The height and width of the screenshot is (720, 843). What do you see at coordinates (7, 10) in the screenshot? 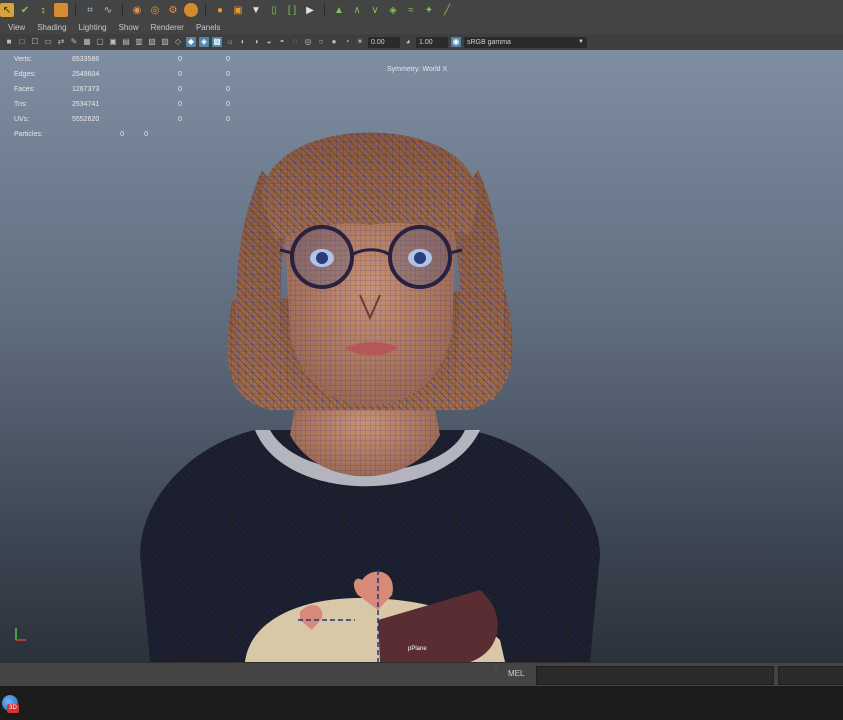
I see `select-tool-icon: ↖` at bounding box center [7, 10].